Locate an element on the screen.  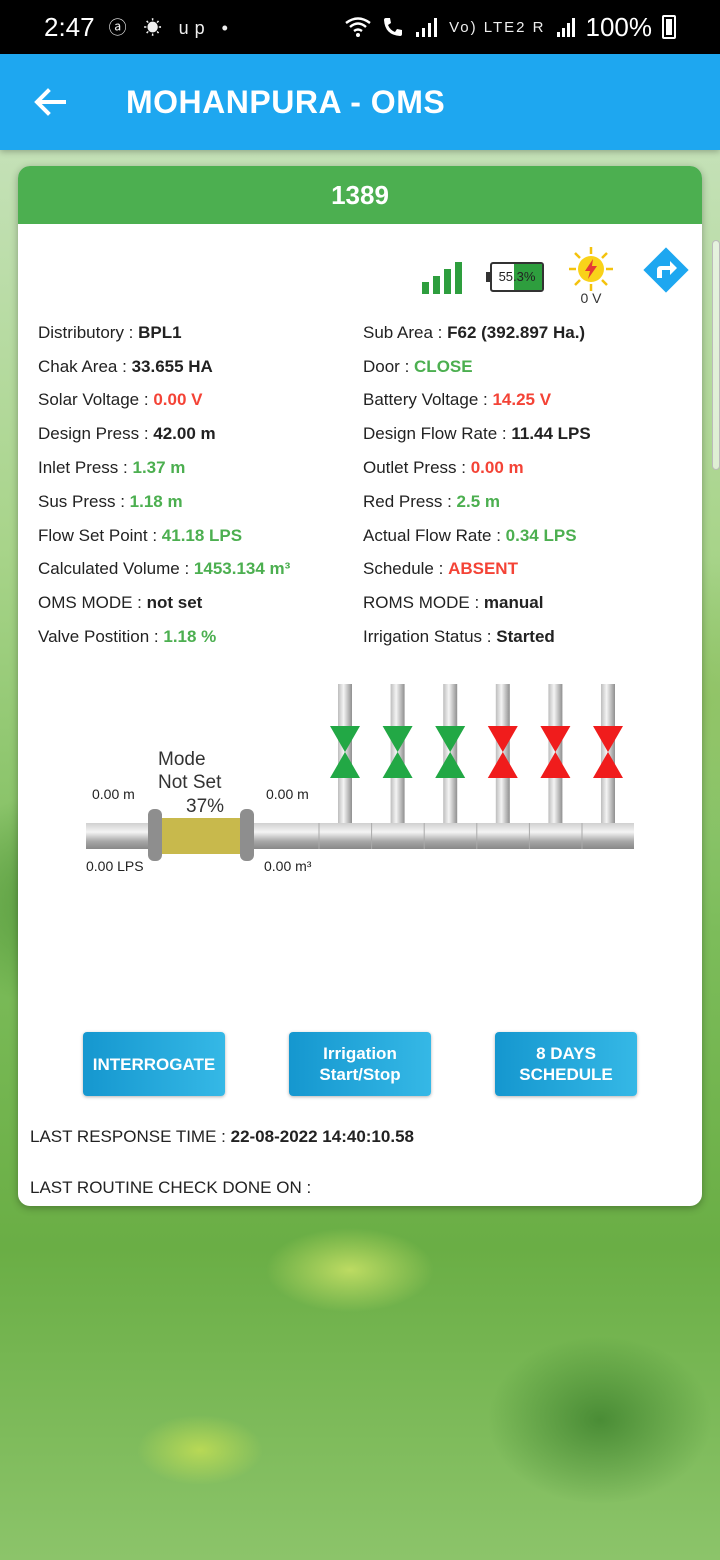
field-label: Distributory : is located at coordinates (88, 332).